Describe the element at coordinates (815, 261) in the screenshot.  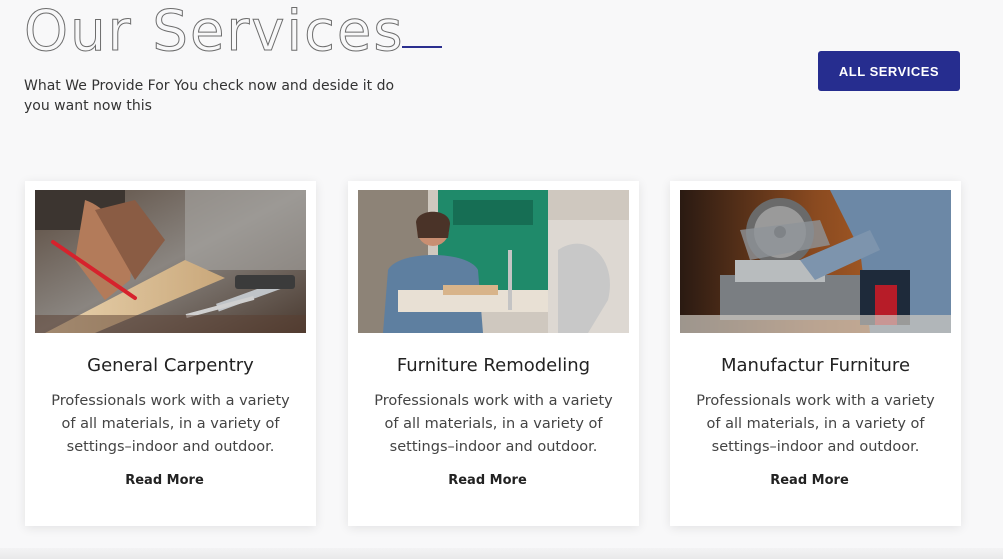
I see `manufacturing-image` at that location.